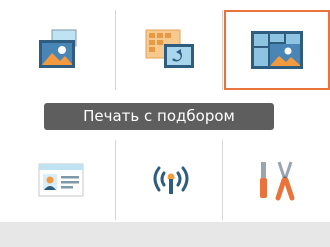  What do you see at coordinates (58, 48) in the screenshot?
I see `photo-print-icon` at bounding box center [58, 48].